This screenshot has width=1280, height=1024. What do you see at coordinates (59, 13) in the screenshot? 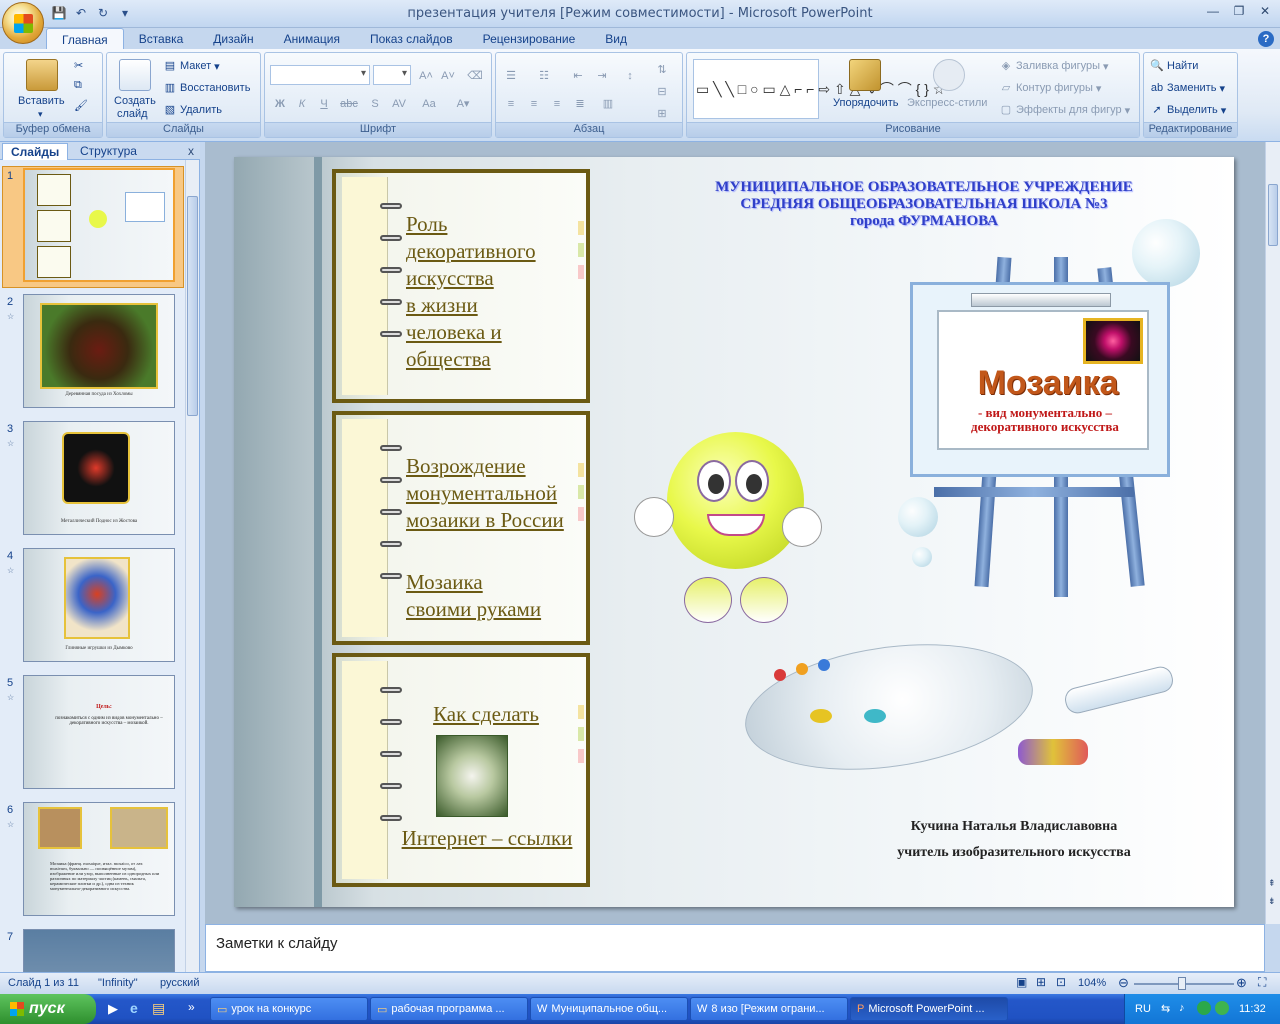
I see `save-icon: 💾` at bounding box center [59, 13].